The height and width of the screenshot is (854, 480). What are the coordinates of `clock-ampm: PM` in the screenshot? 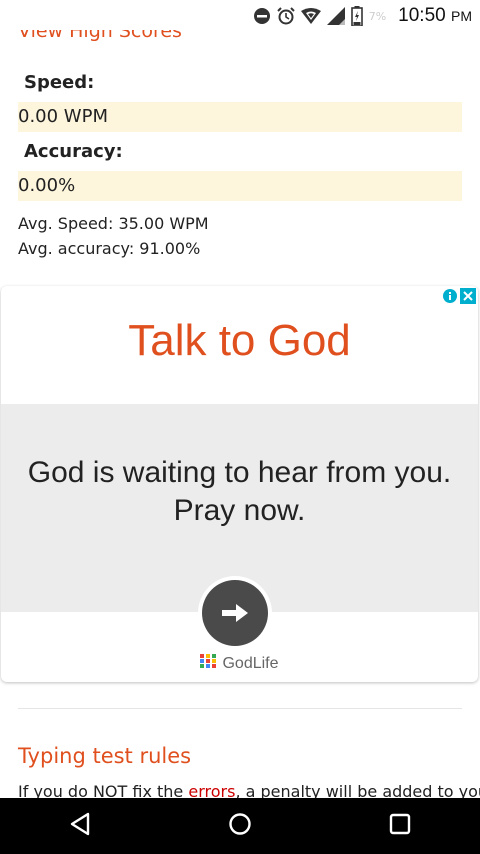 It's located at (461, 16).